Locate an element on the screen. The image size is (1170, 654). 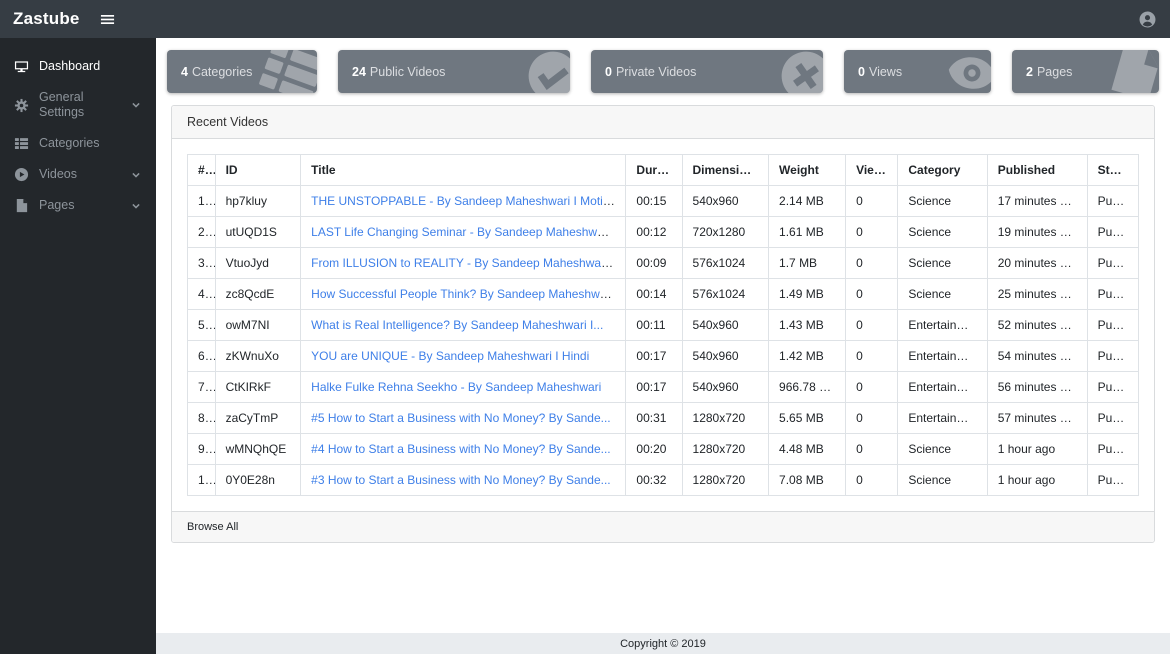
times-circle-icon is located at coordinates (799, 71).